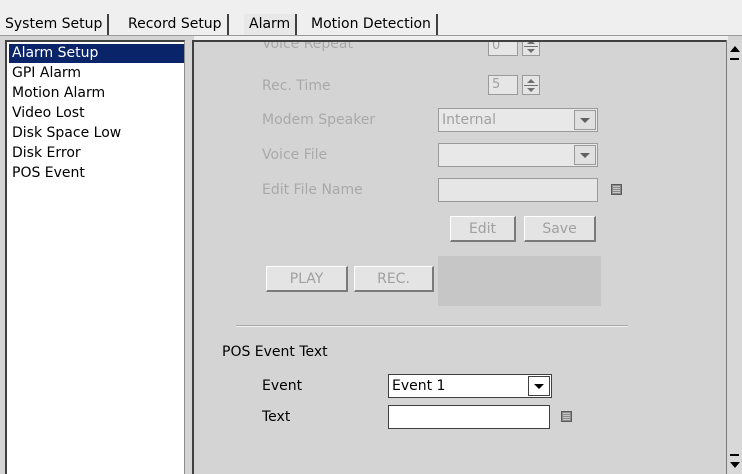  What do you see at coordinates (295, 155) in the screenshot?
I see `voice-file-label: Voice File` at bounding box center [295, 155].